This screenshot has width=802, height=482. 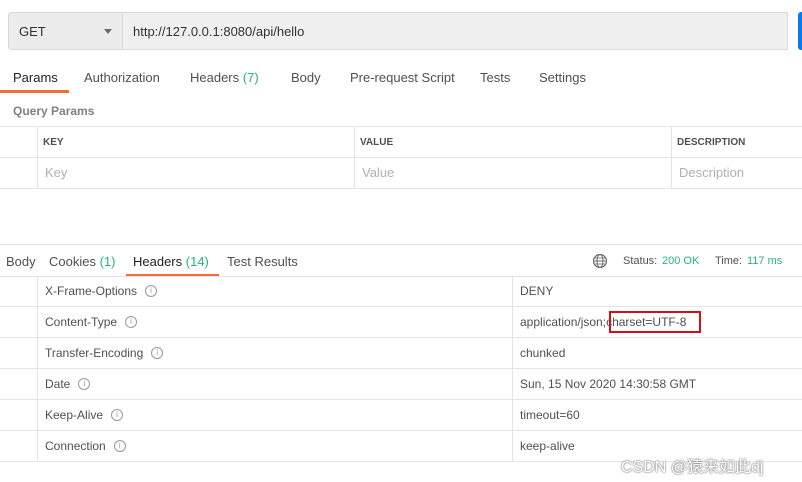 What do you see at coordinates (91, 291) in the screenshot?
I see `header-key-label: X-Frame-Options` at bounding box center [91, 291].